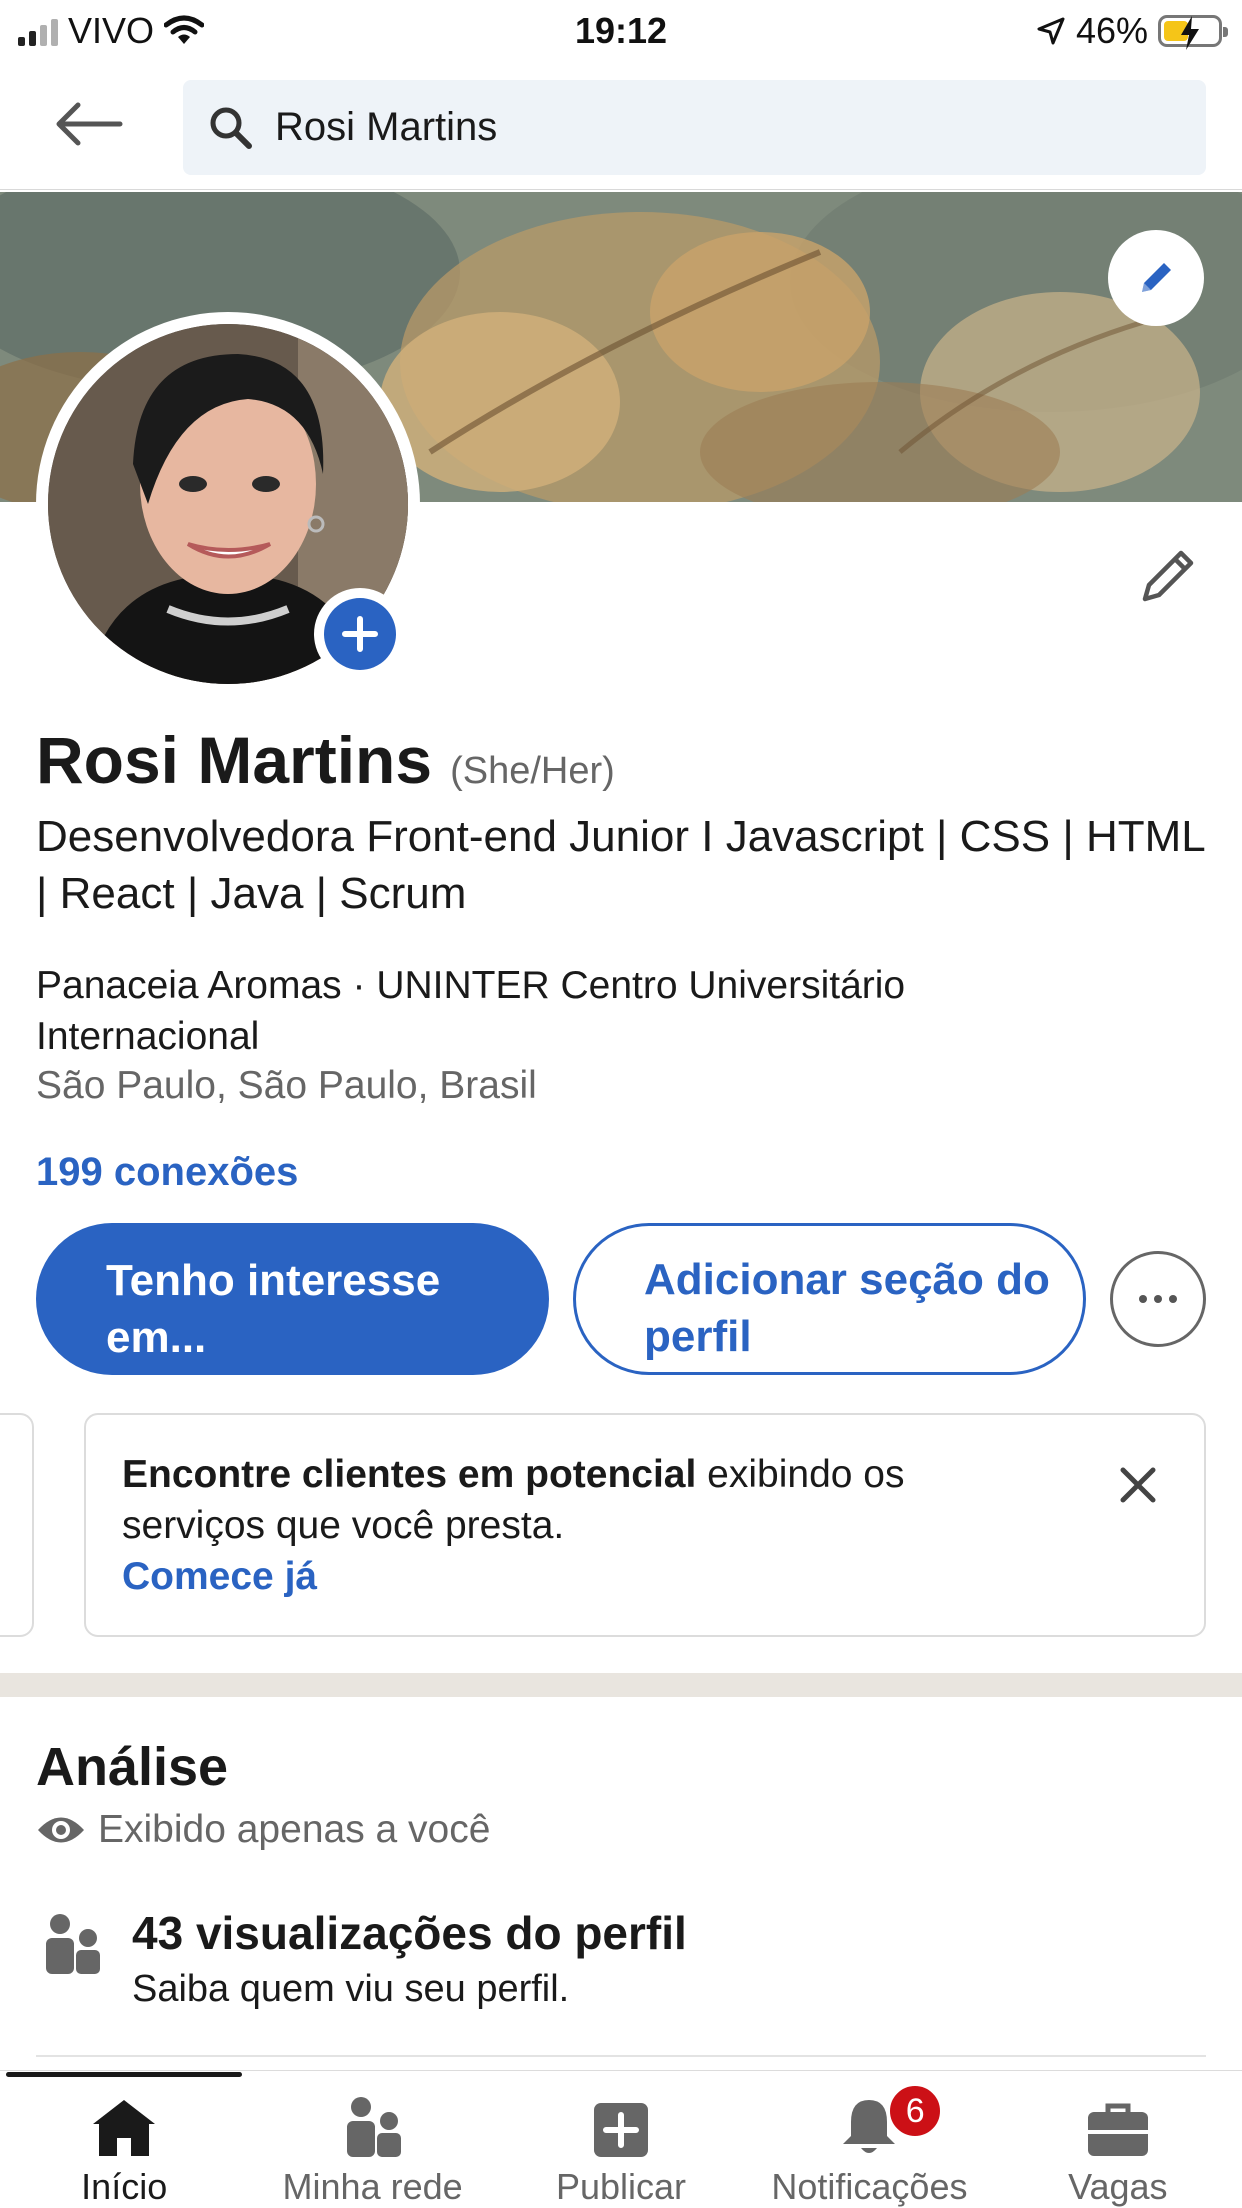  Describe the element at coordinates (869, 2186) in the screenshot. I see `nav-notifications-label: Notificações` at that location.